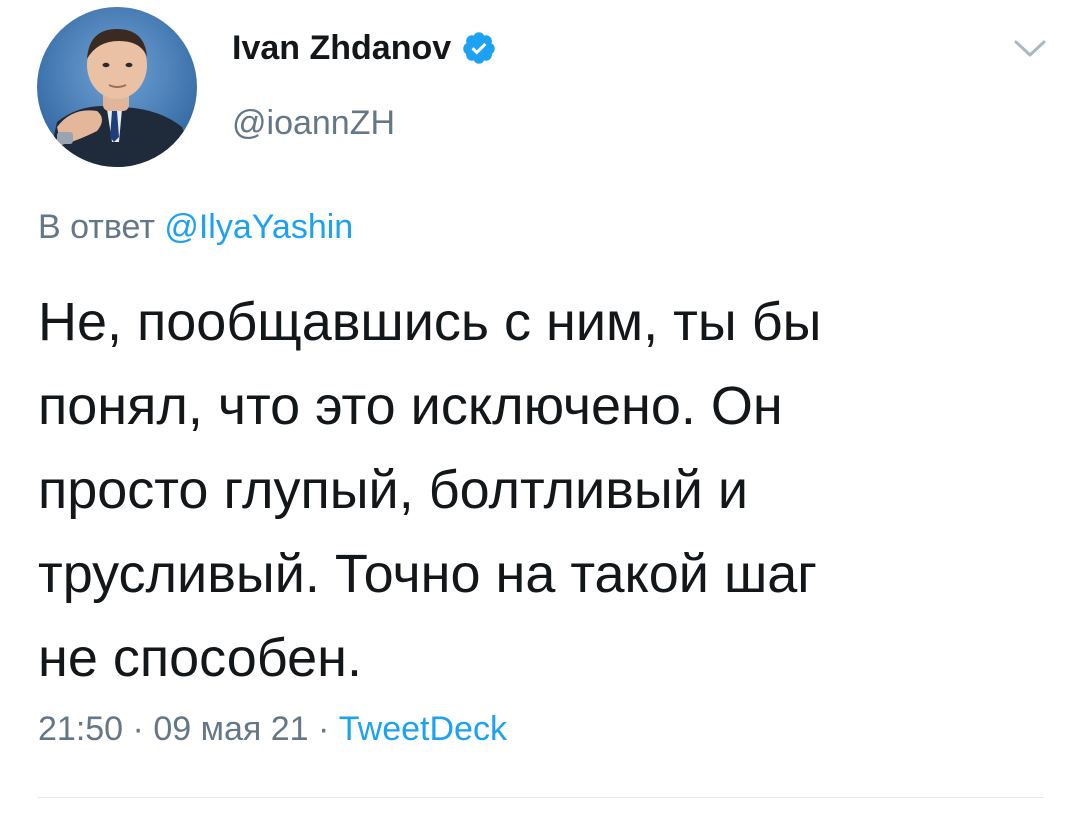 The image size is (1080, 818). What do you see at coordinates (423, 729) in the screenshot?
I see `tweet-source-link: TweetDeck` at bounding box center [423, 729].